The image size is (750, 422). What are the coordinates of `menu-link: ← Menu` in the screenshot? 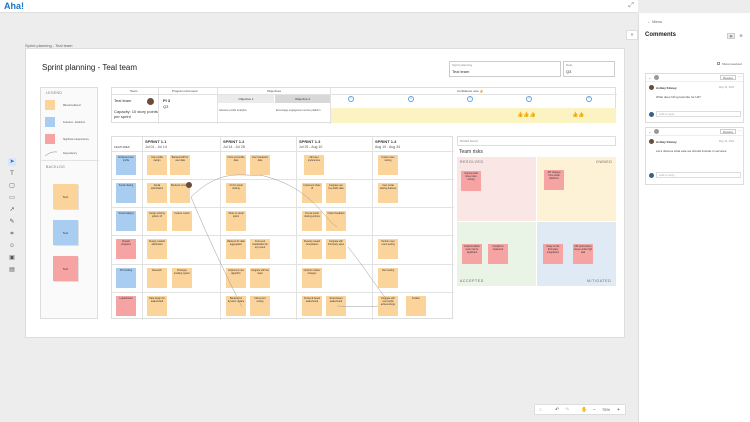 It's located at (654, 21).